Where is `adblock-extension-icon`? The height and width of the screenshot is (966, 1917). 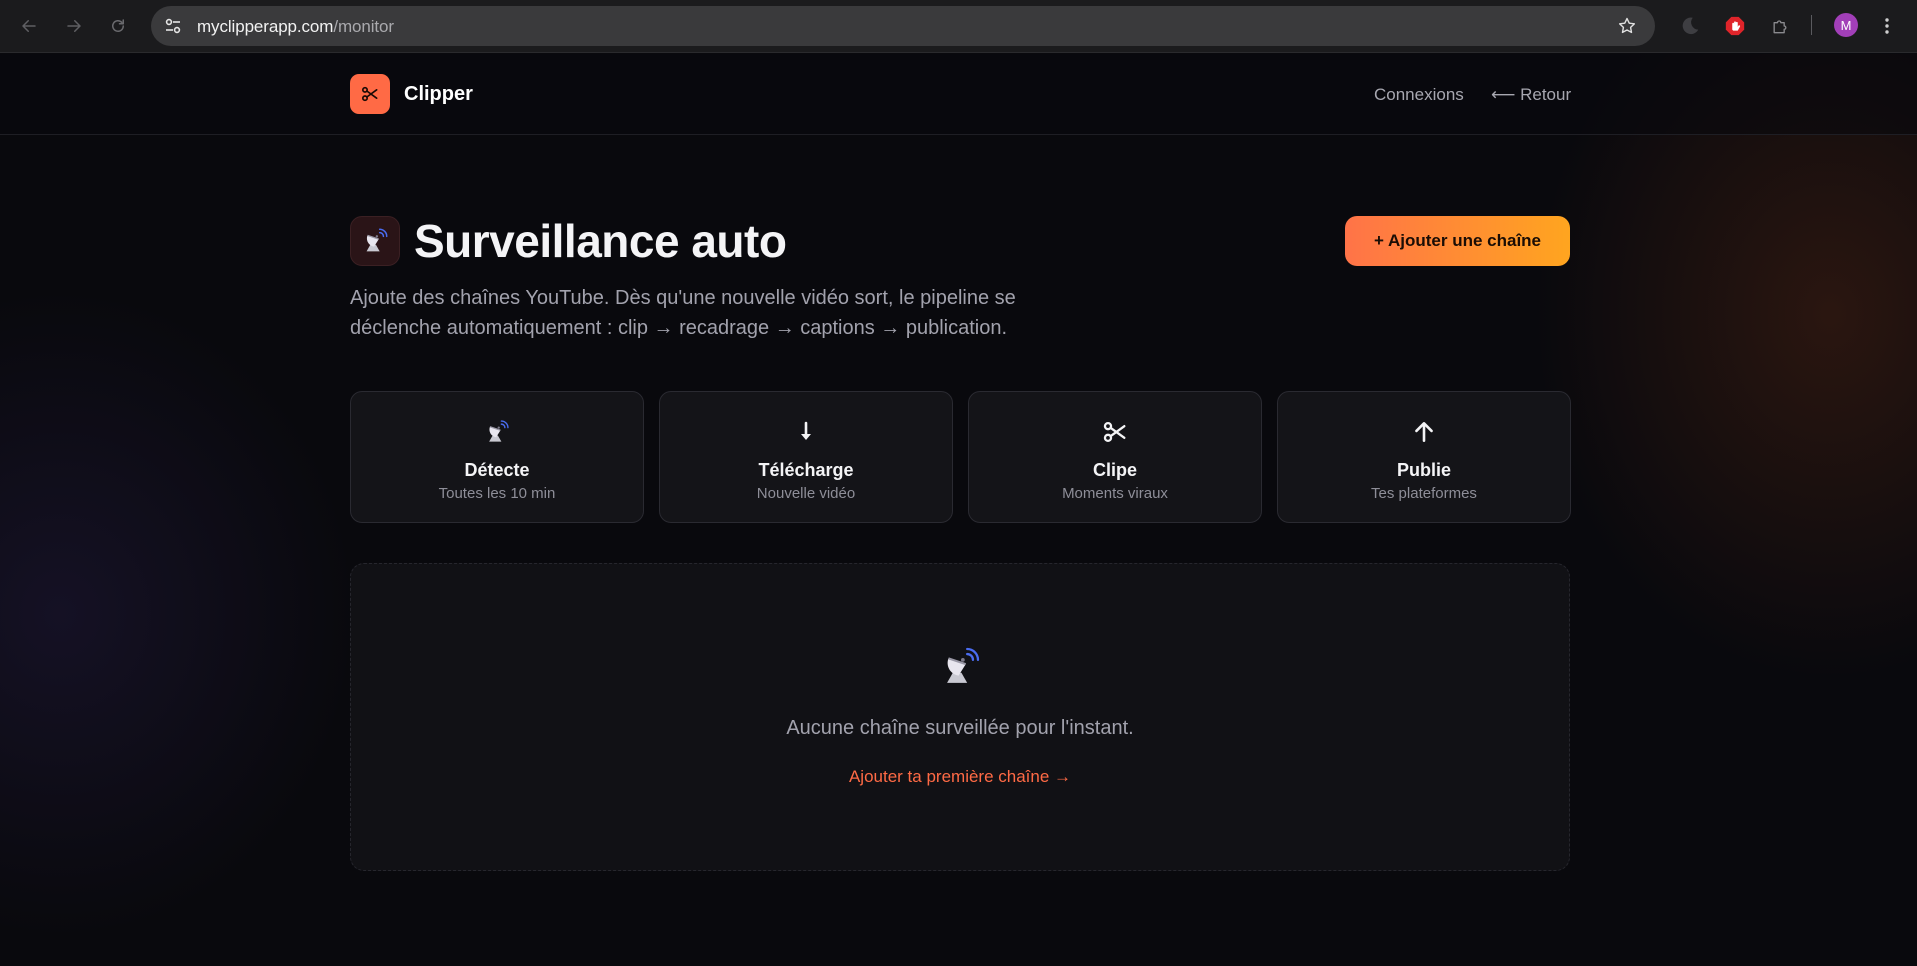 adblock-extension-icon is located at coordinates (1735, 26).